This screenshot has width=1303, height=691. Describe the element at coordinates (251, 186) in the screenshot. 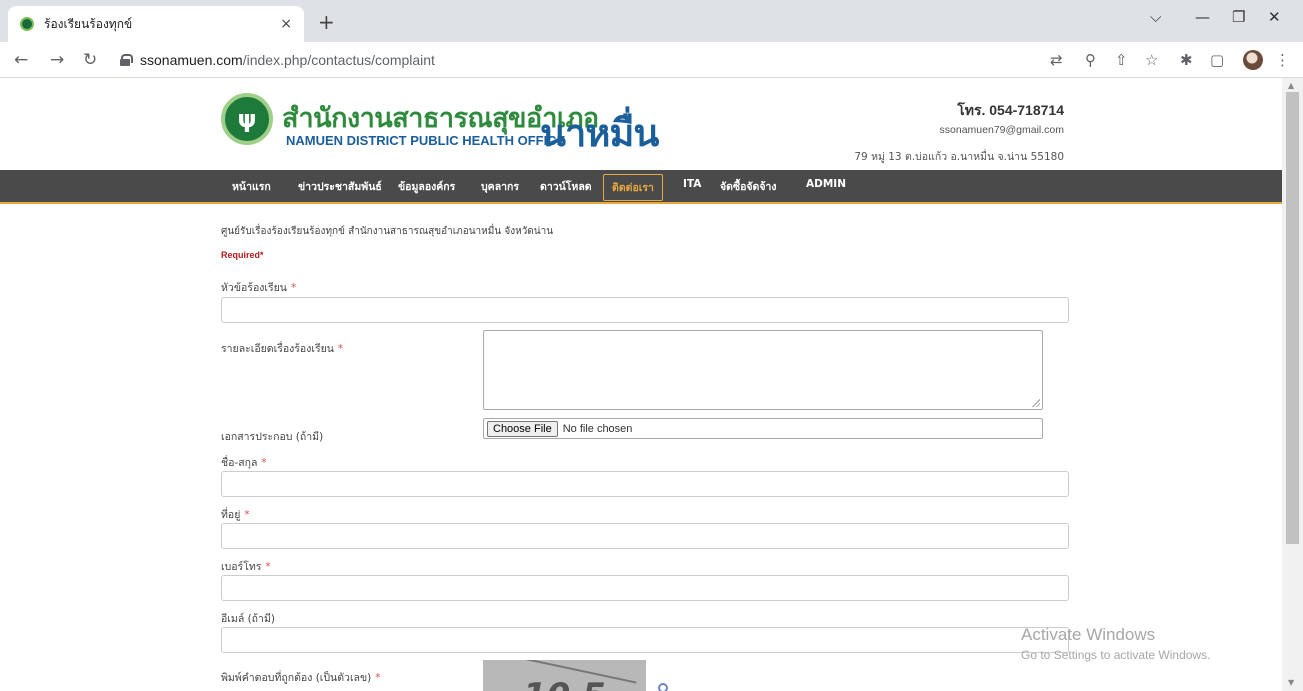

I see `nav-home: หน้าแรก` at that location.